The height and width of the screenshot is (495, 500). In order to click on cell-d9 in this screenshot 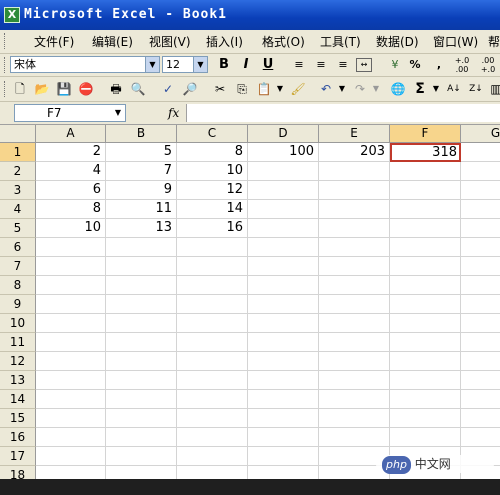, I will do `click(283, 304)`.